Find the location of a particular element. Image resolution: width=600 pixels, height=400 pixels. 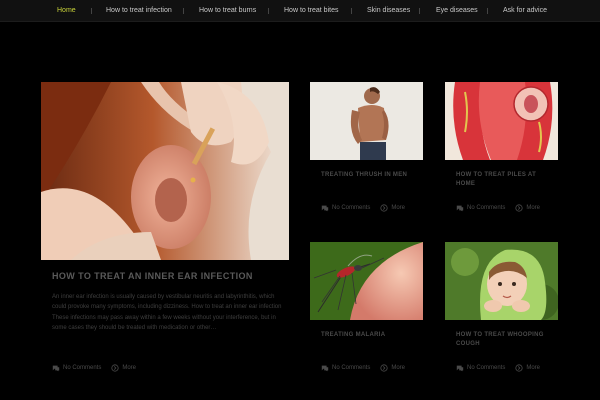

nav-item-ask-for-advice: Ask for advice is located at coordinates (525, 11).